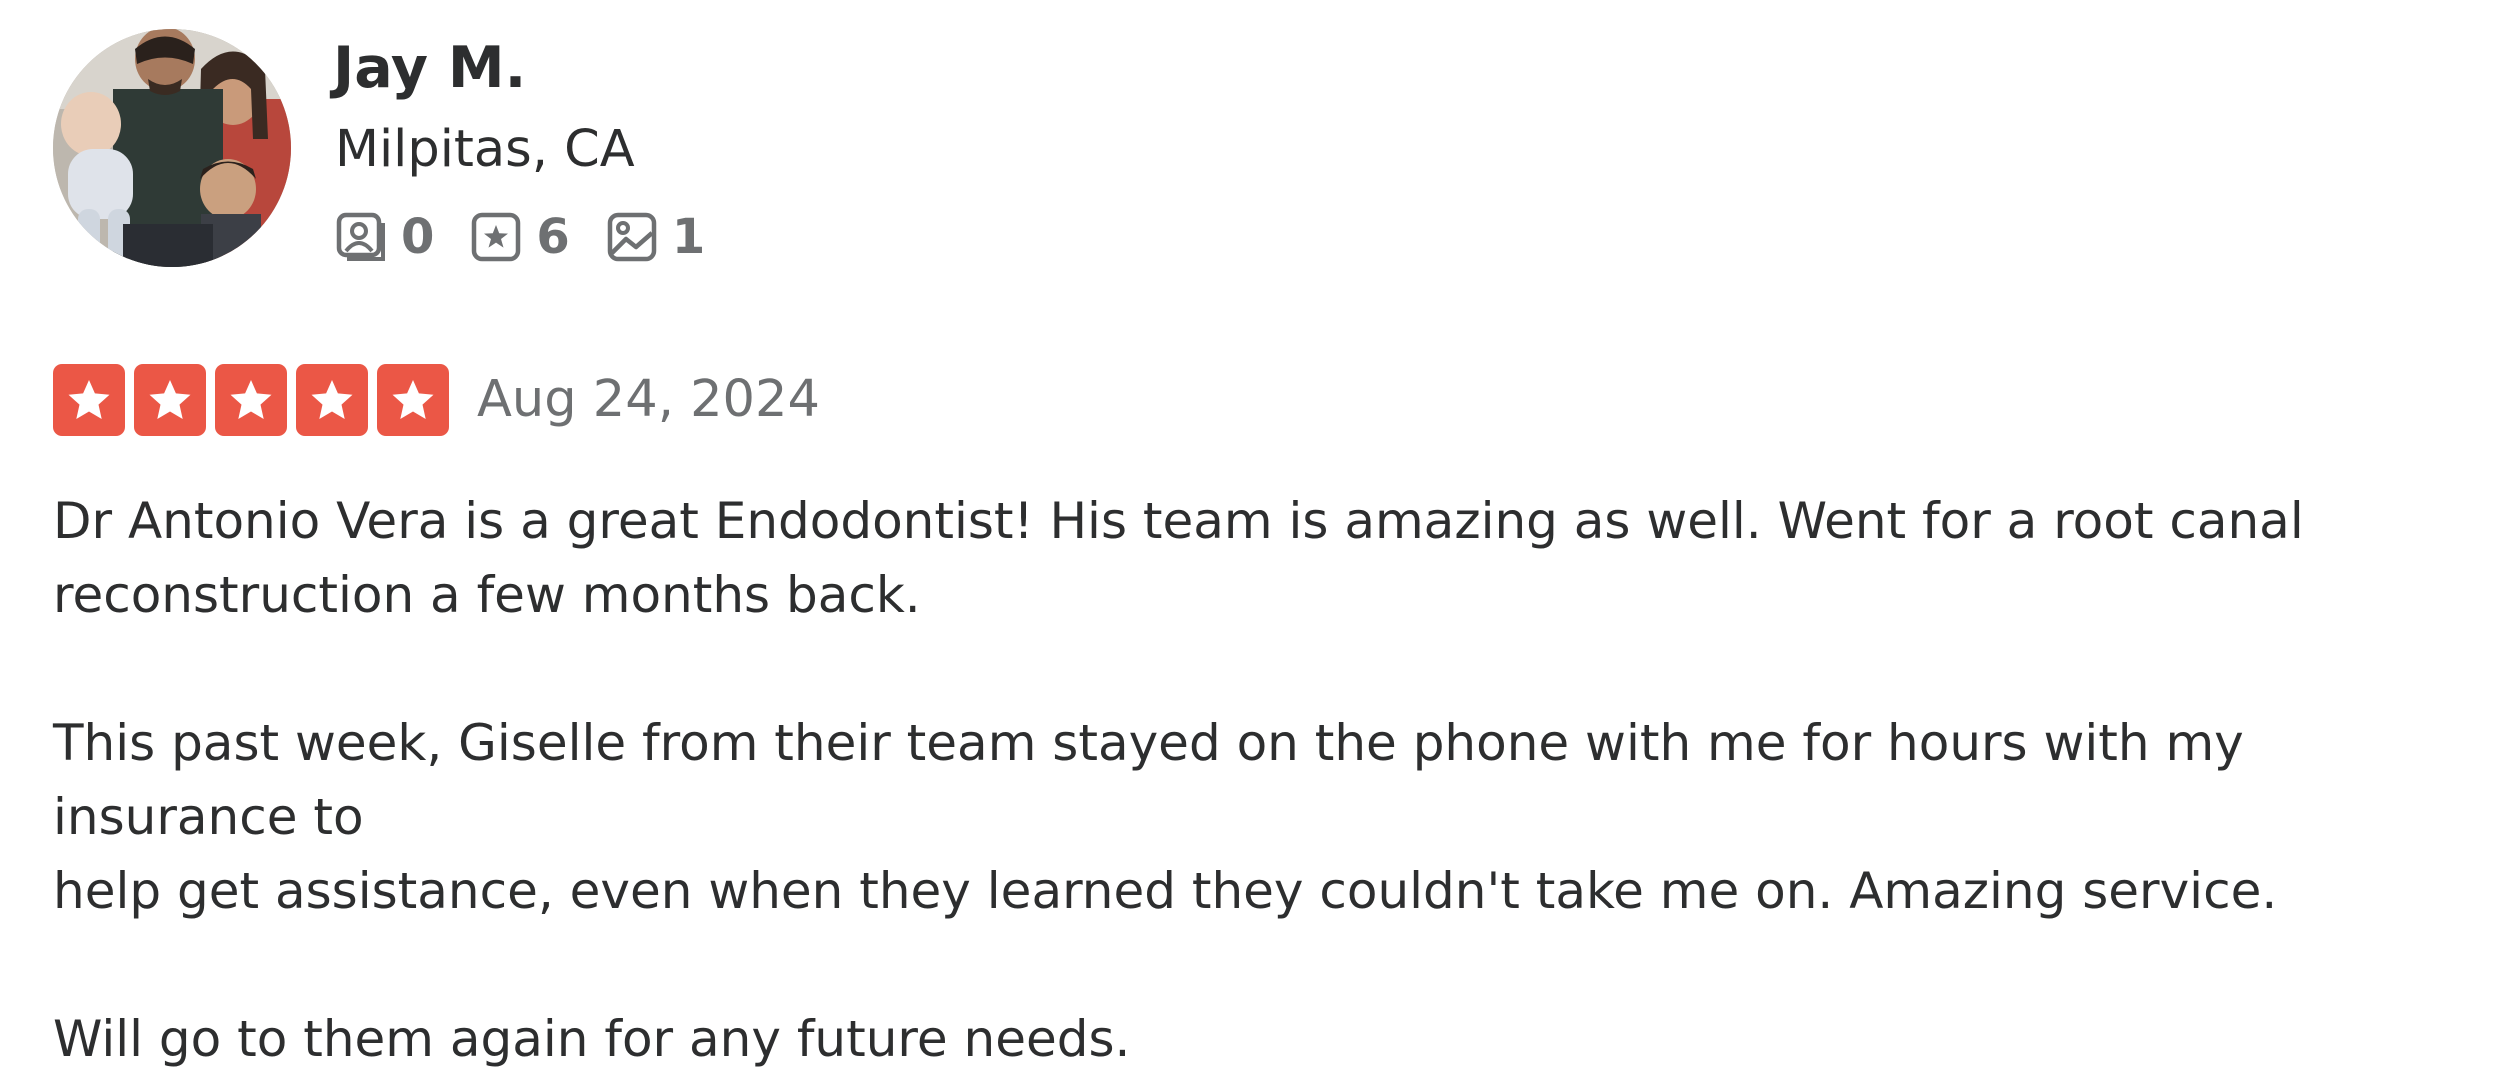 This screenshot has height=1076, width=2500. I want to click on user-photo-avatar-icon, so click(172, 148).